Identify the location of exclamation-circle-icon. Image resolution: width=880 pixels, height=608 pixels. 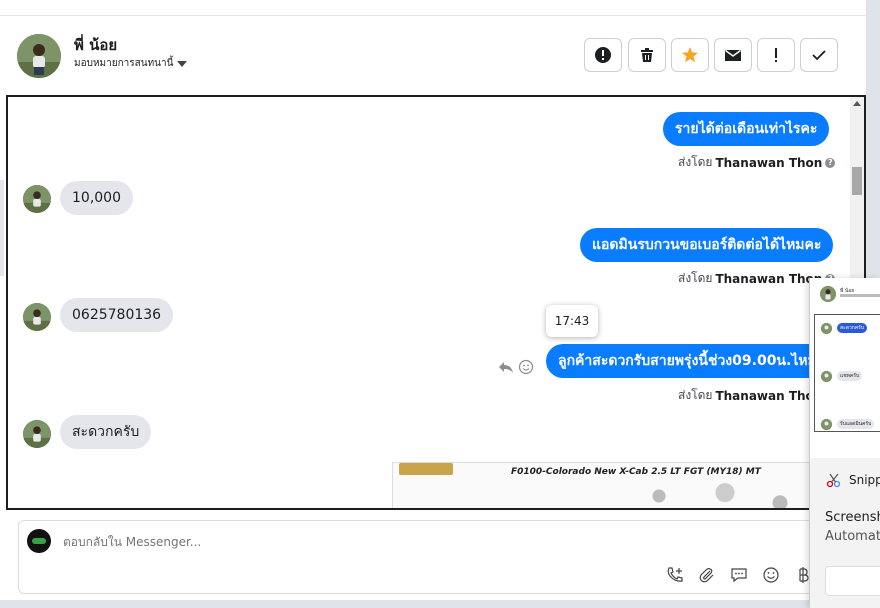
(603, 55).